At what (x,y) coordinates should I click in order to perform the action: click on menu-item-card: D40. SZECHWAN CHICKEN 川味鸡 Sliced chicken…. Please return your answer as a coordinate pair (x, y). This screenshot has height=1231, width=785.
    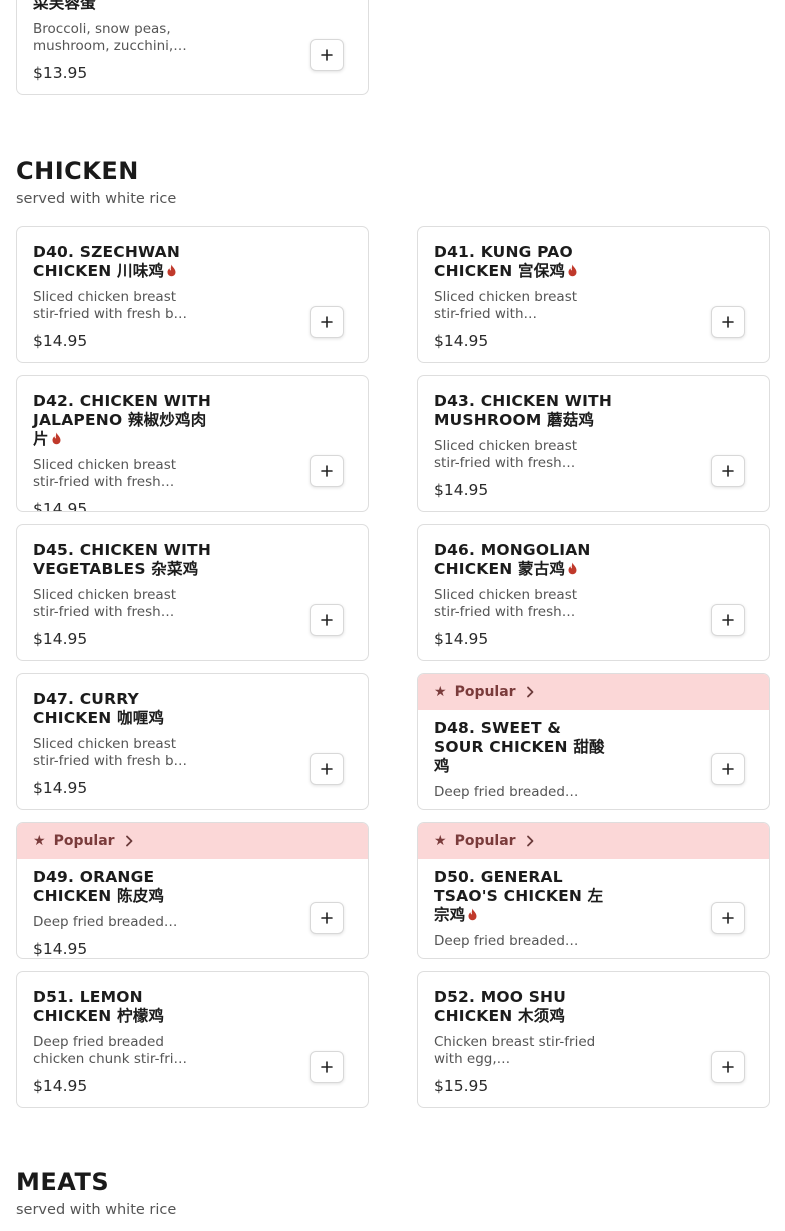
    Looking at the image, I should click on (192, 294).